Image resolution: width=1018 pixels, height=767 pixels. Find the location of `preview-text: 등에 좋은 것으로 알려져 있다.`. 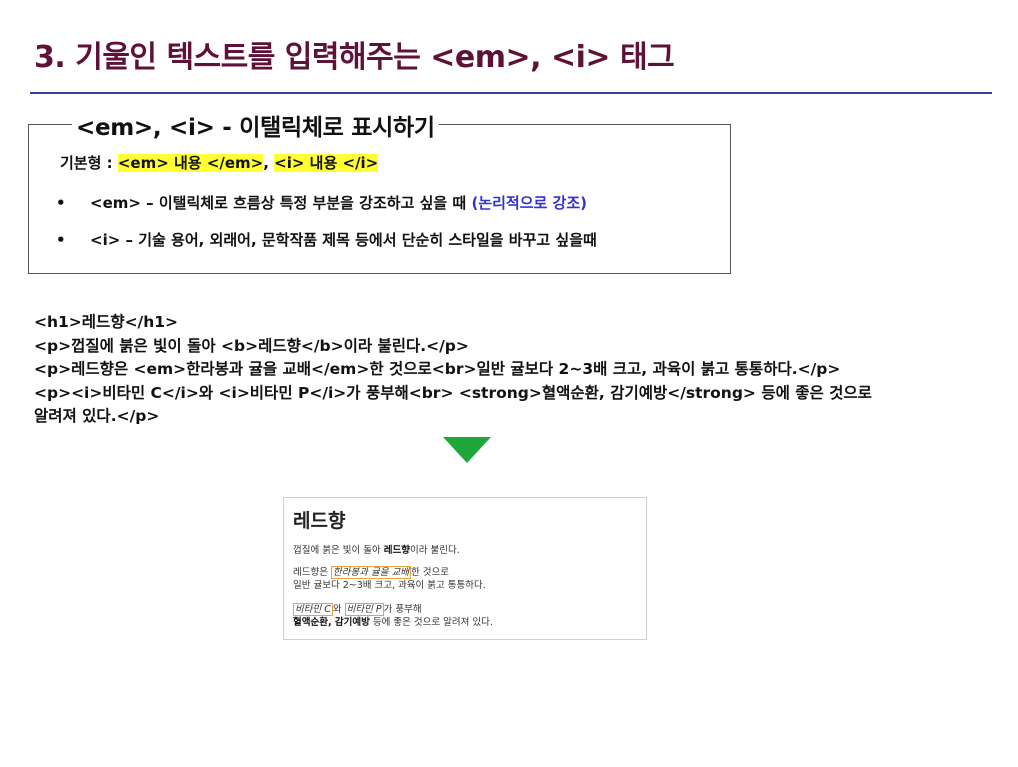

preview-text: 등에 좋은 것으로 알려져 있다. is located at coordinates (431, 622).